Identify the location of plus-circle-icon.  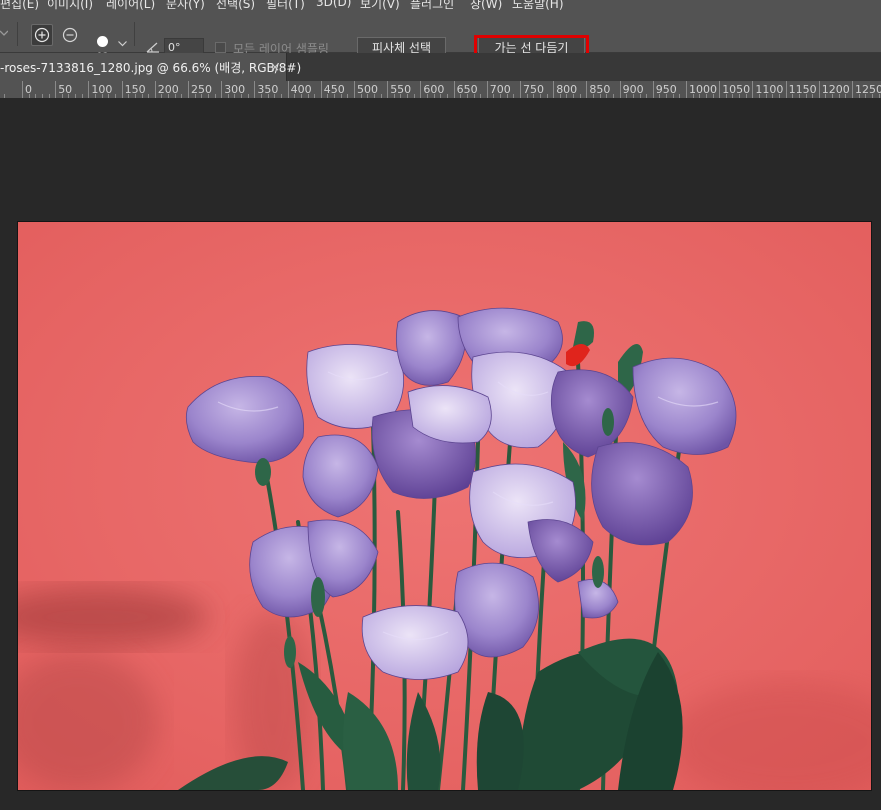
(42, 35).